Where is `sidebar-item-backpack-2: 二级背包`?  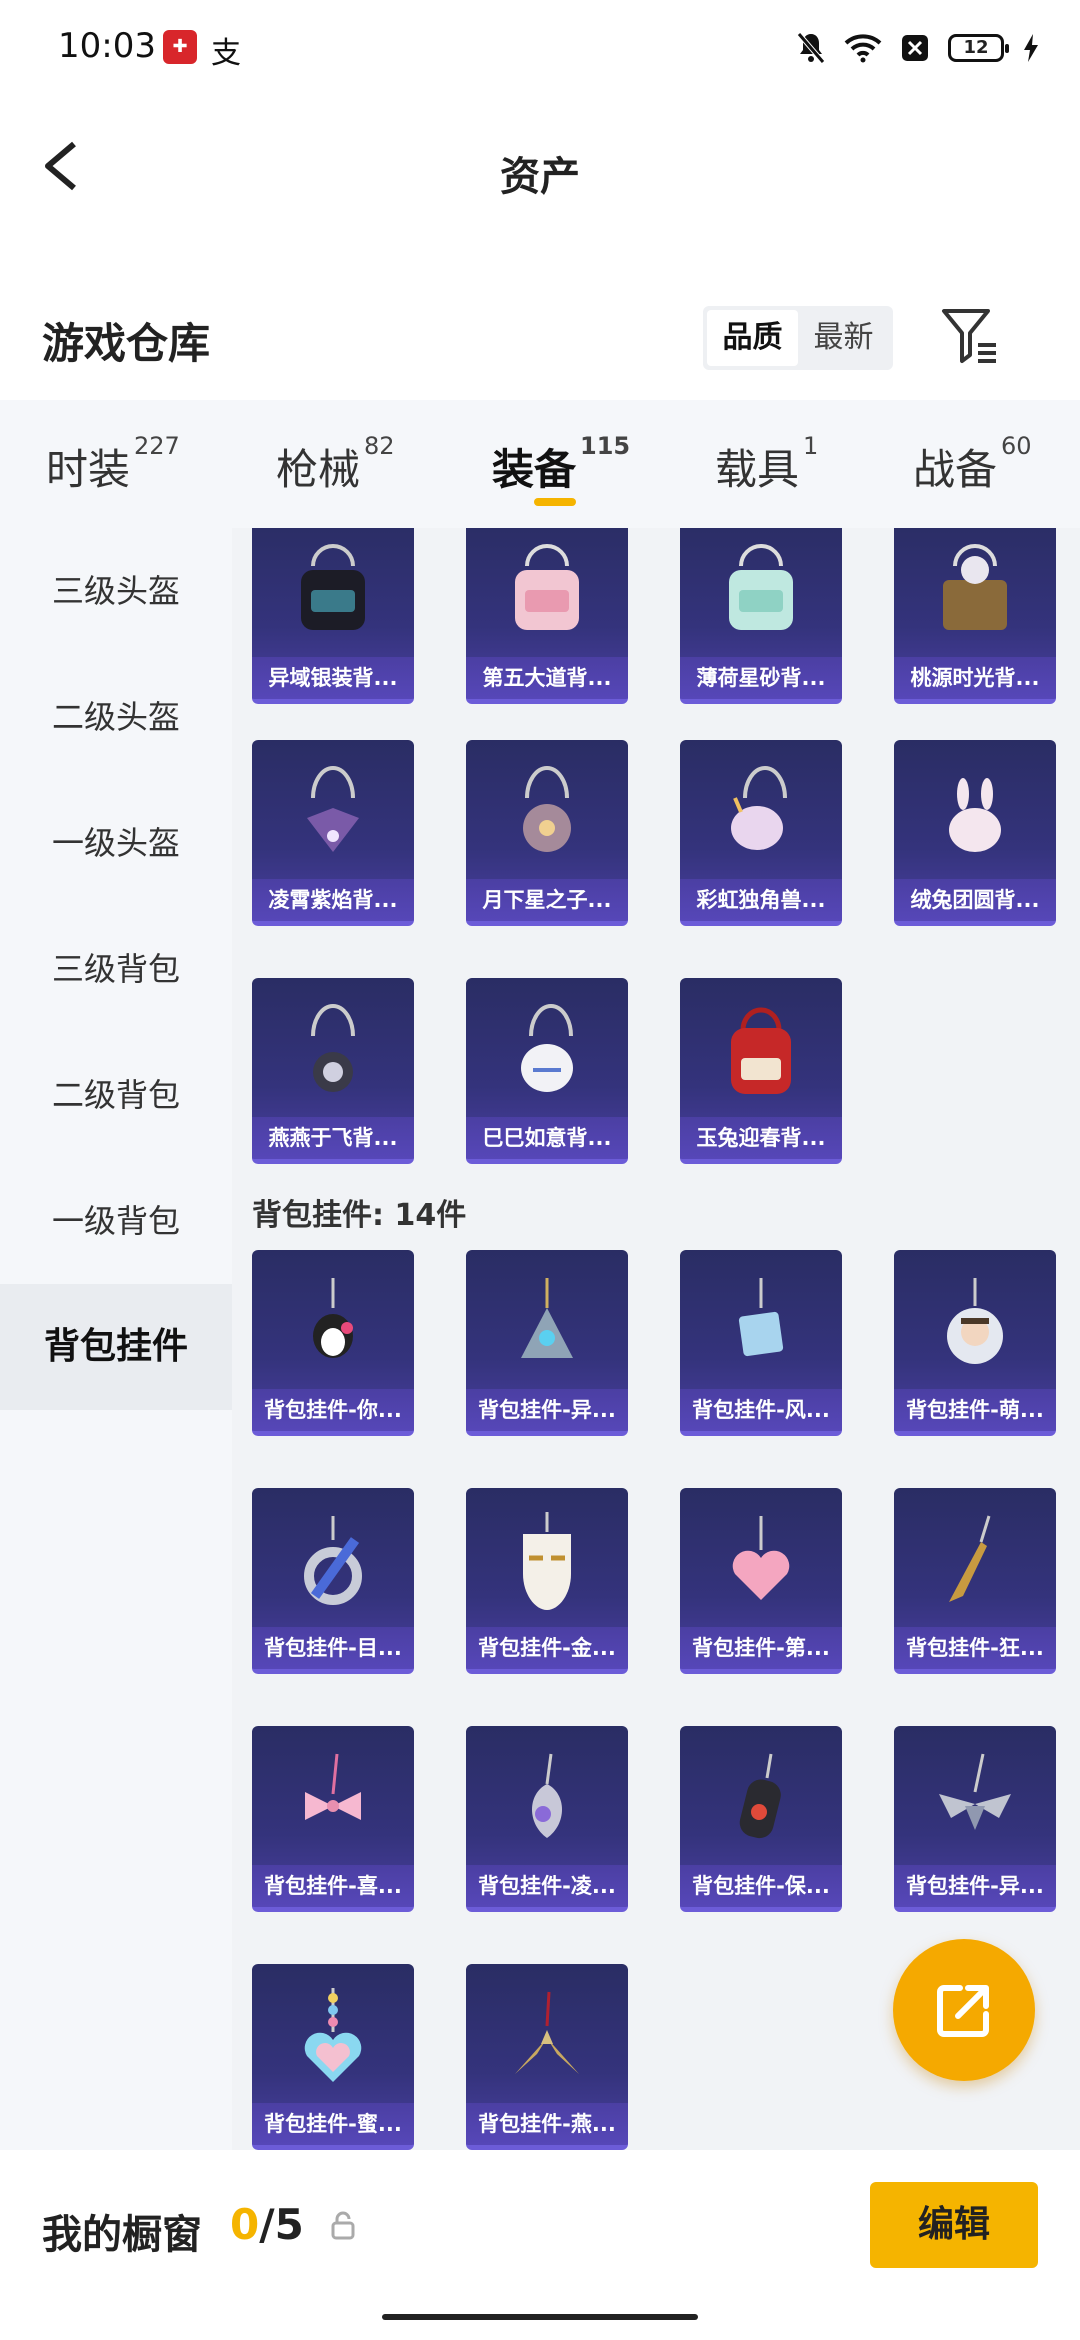
sidebar-item-backpack-2: 二级背包 is located at coordinates (116, 1095).